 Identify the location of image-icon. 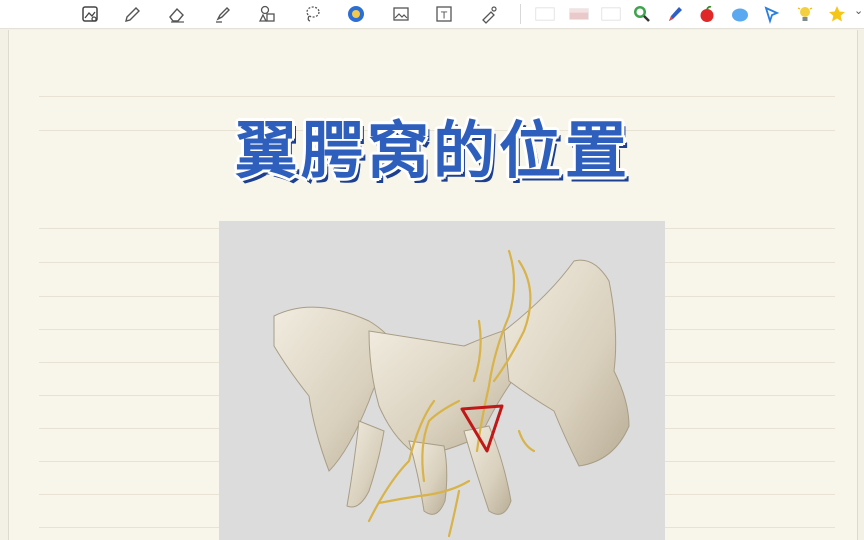
(401, 14).